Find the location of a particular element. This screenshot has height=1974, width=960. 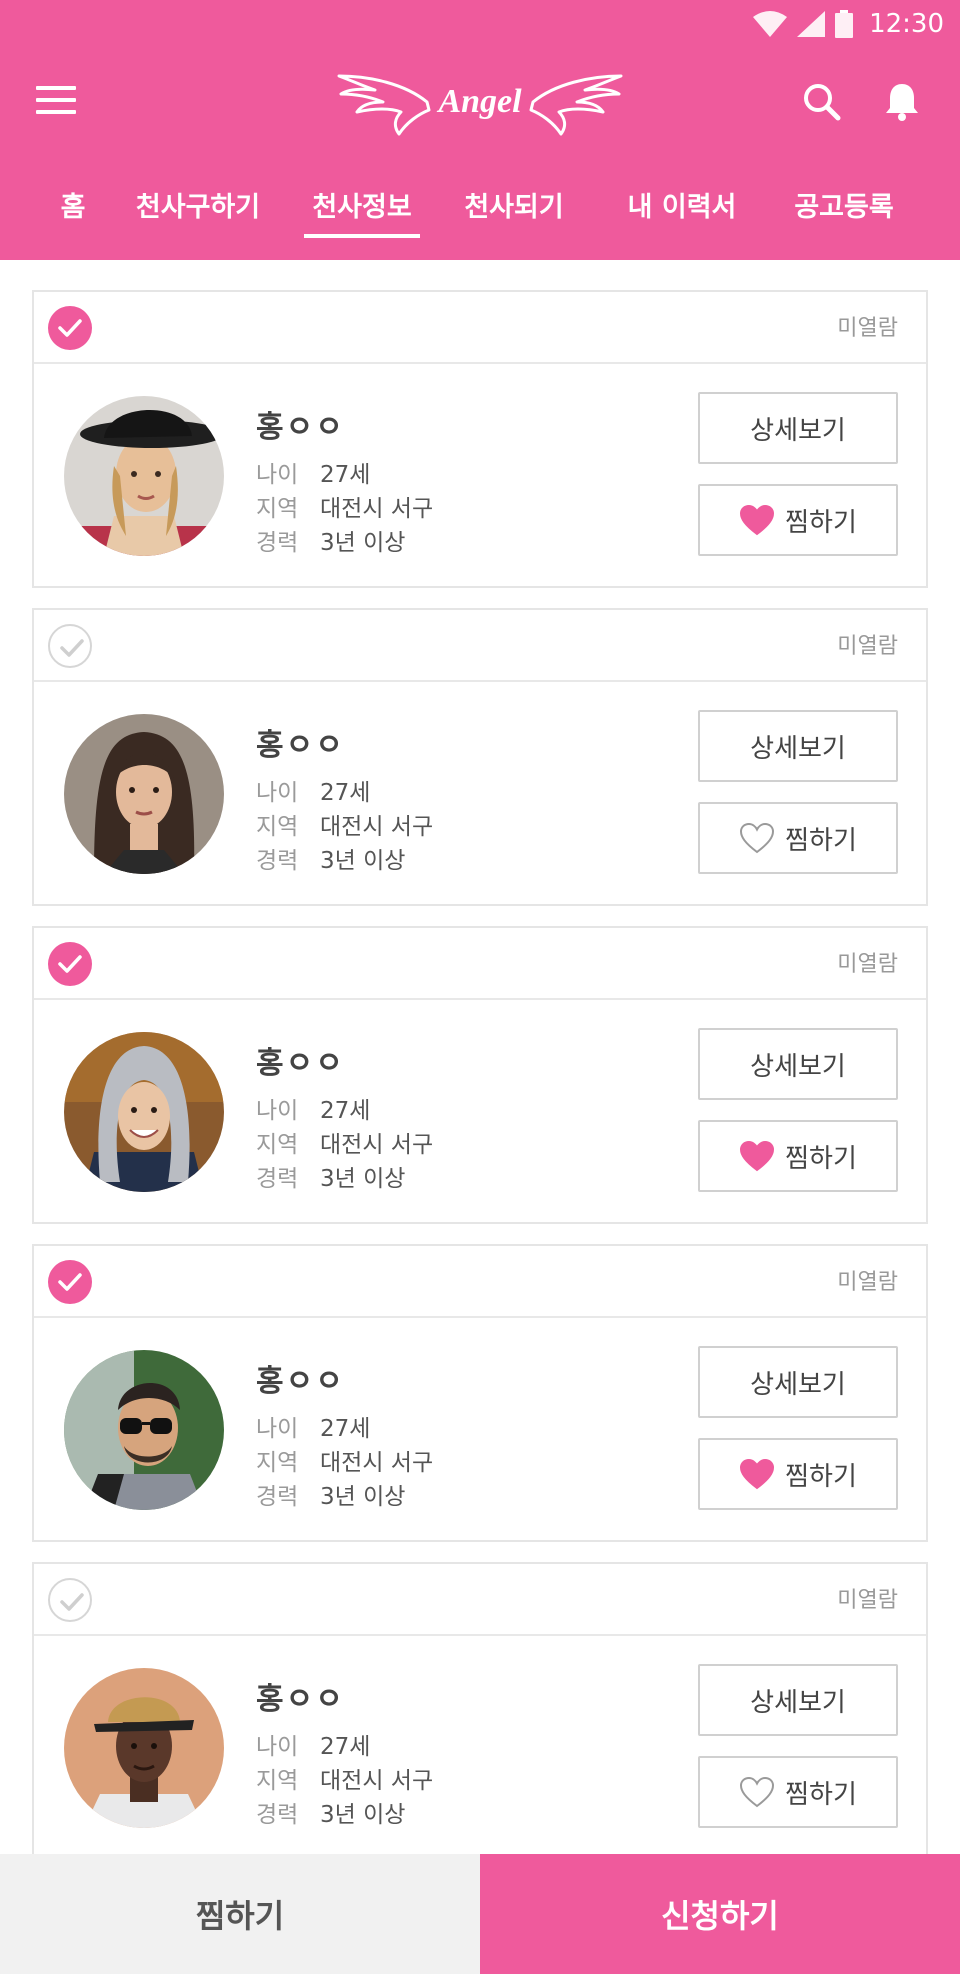

tab-post-job: 공고등록 is located at coordinates (844, 215).